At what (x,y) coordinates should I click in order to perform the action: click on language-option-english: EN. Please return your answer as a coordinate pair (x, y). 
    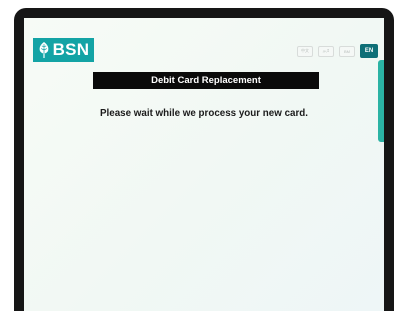
    Looking at the image, I should click on (369, 51).